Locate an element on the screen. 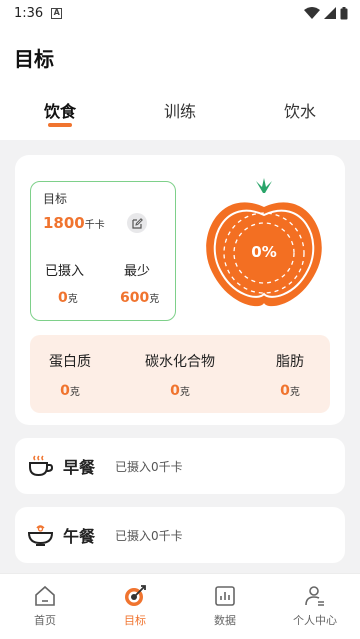 This screenshot has width=360, height=639. min-unit: 克 is located at coordinates (154, 299).